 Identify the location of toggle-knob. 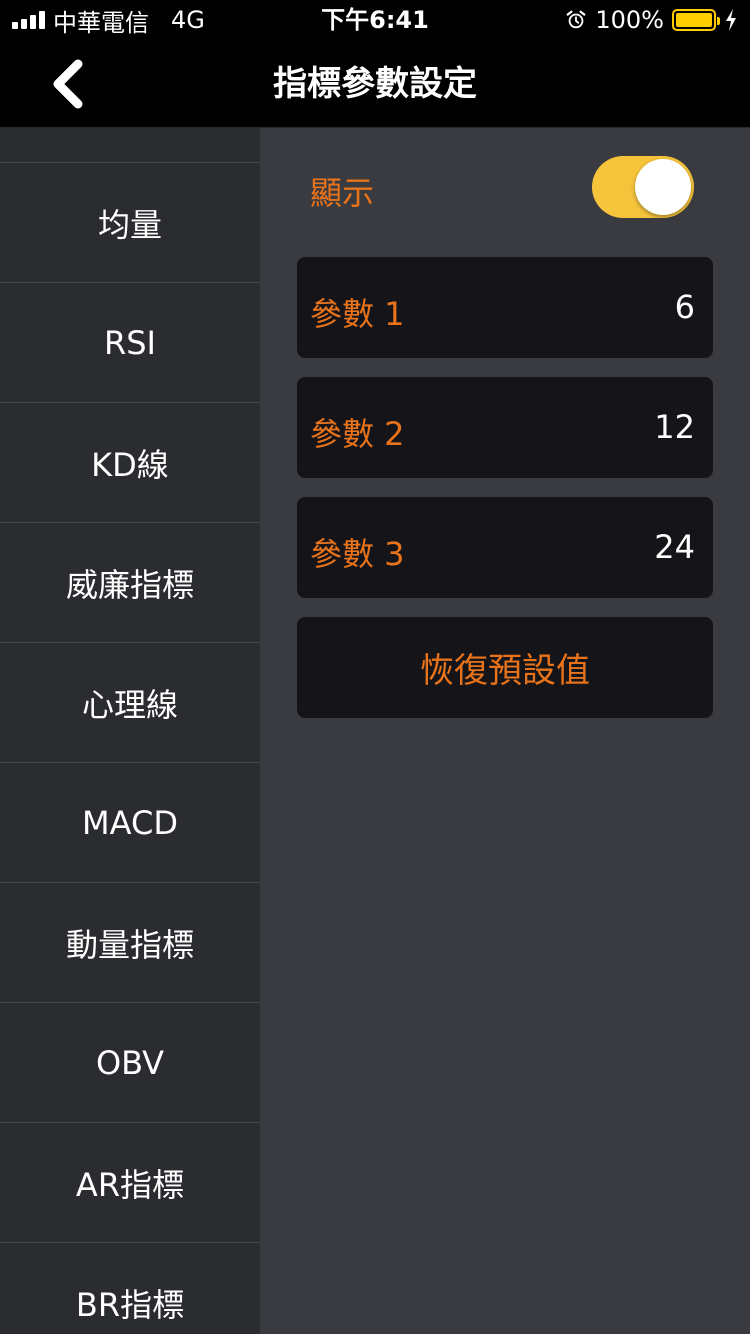
(663, 187).